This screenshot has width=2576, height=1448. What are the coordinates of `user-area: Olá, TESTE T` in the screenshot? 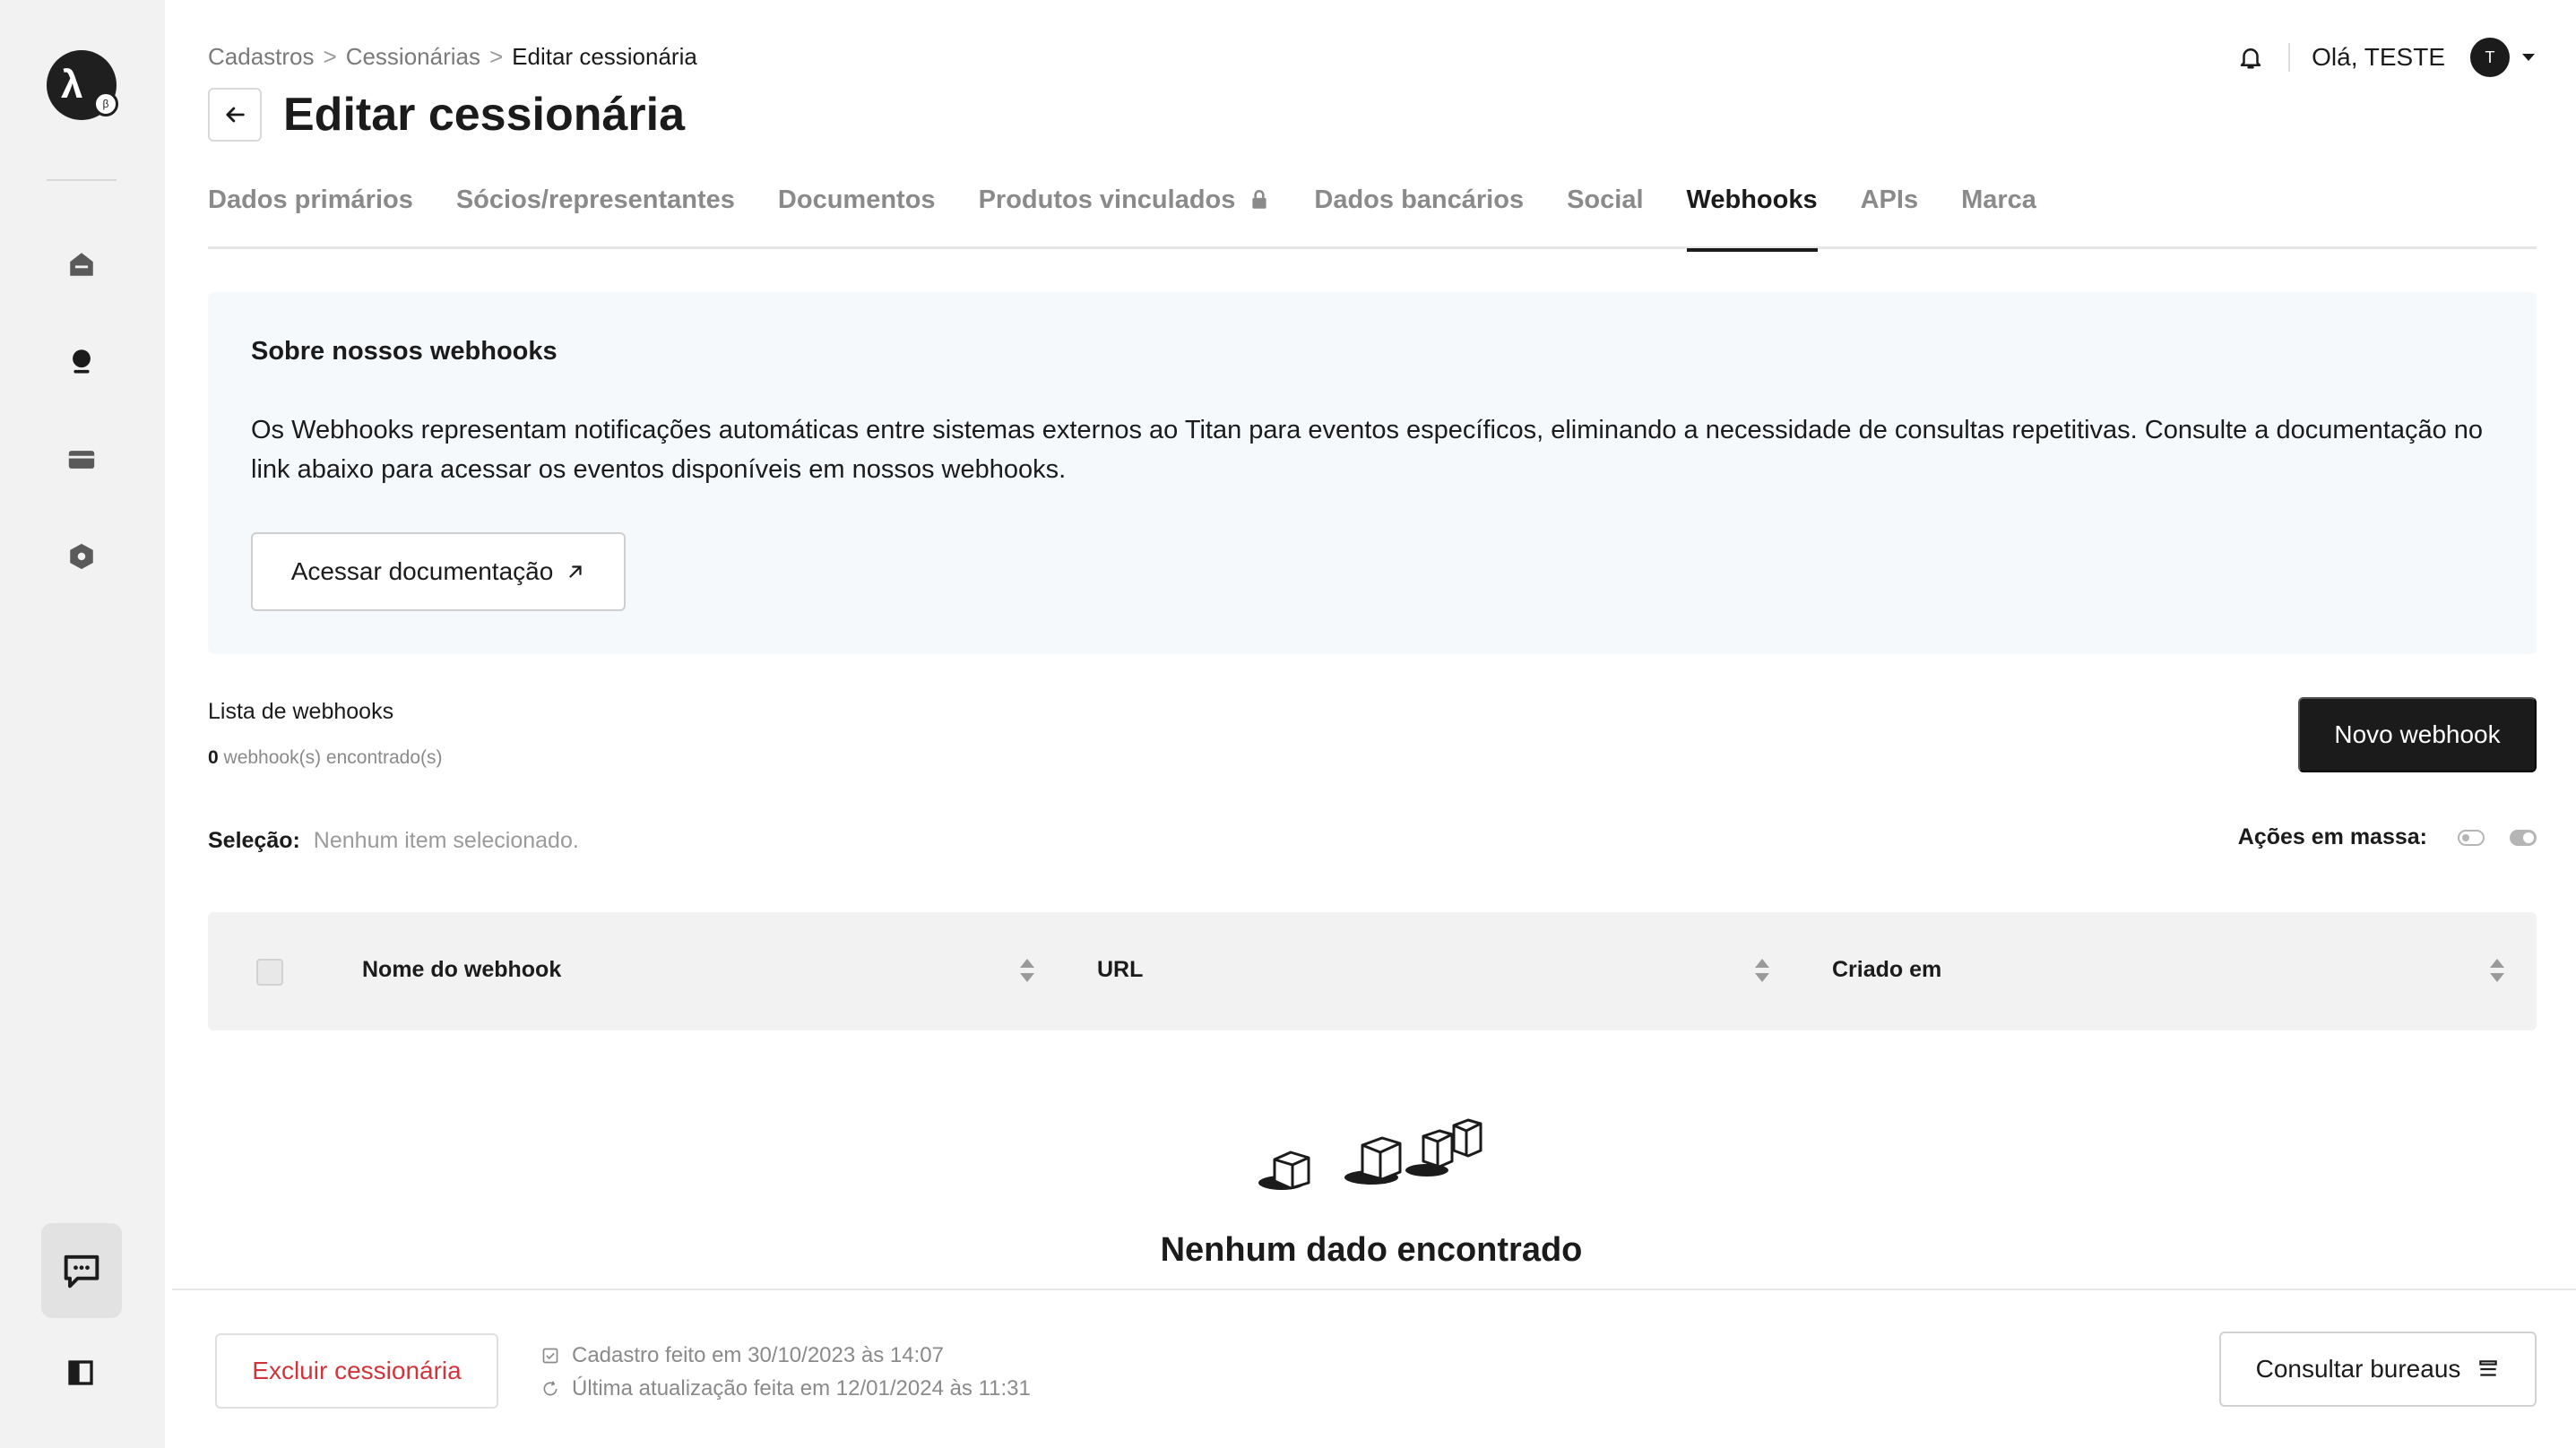 It's located at (2384, 58).